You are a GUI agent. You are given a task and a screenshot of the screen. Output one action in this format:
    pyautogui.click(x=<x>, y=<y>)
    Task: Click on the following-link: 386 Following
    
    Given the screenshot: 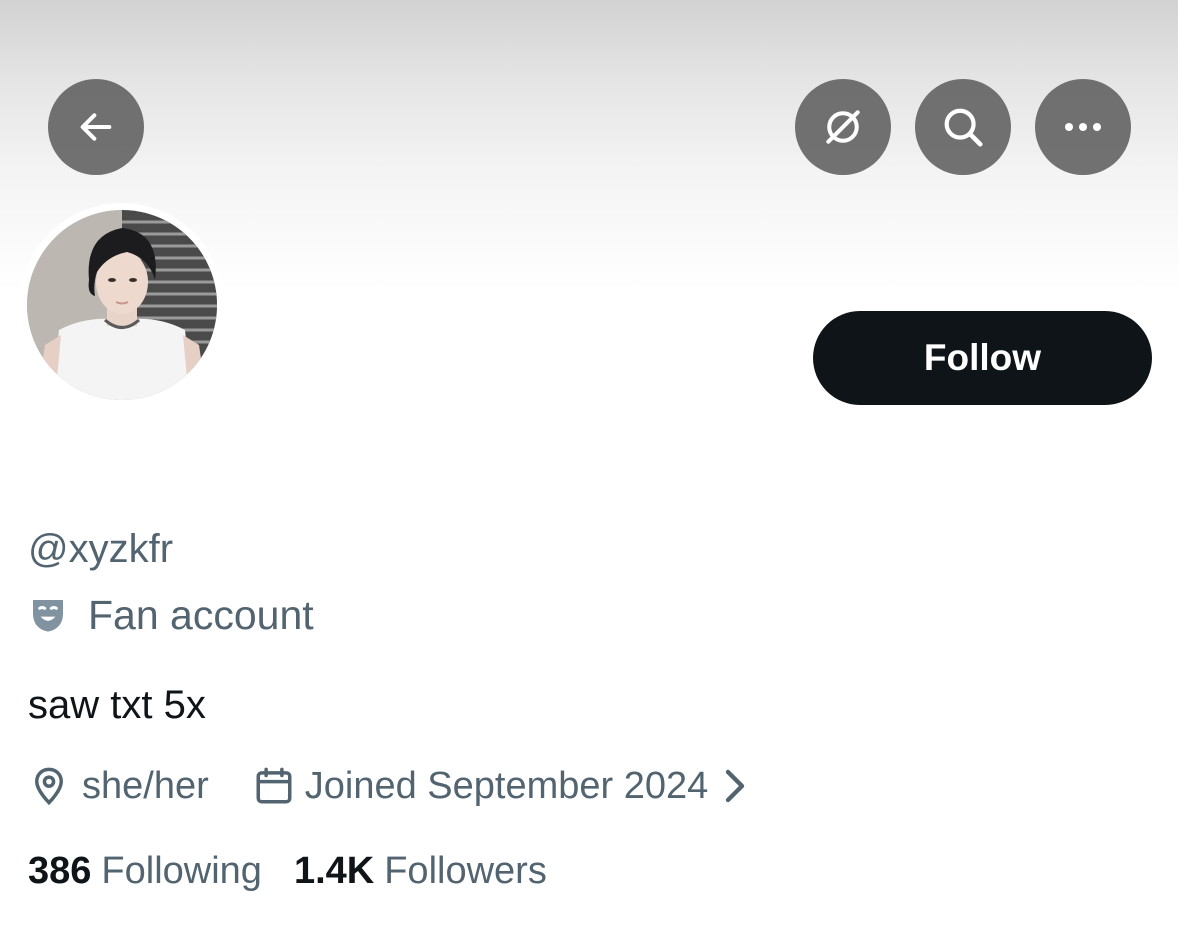 What is the action you would take?
    pyautogui.click(x=145, y=871)
    